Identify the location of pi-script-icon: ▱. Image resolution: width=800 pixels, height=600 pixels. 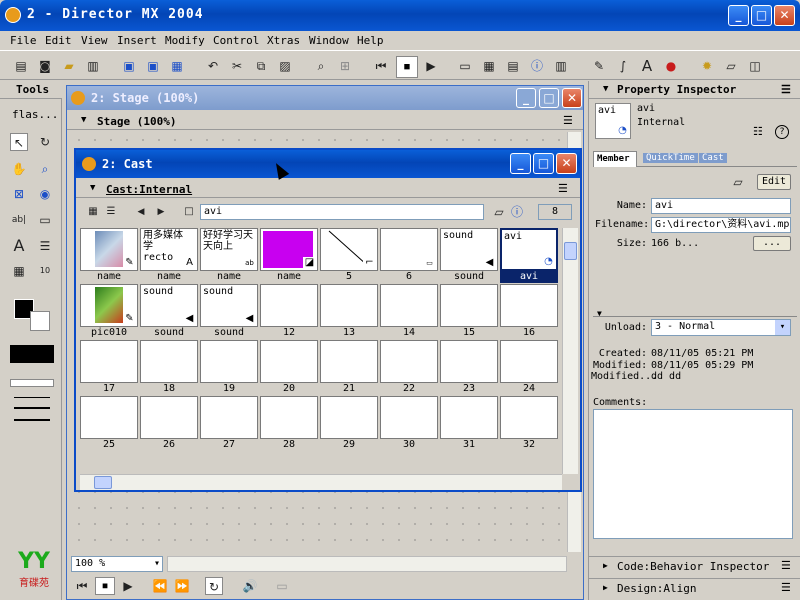
(738, 182).